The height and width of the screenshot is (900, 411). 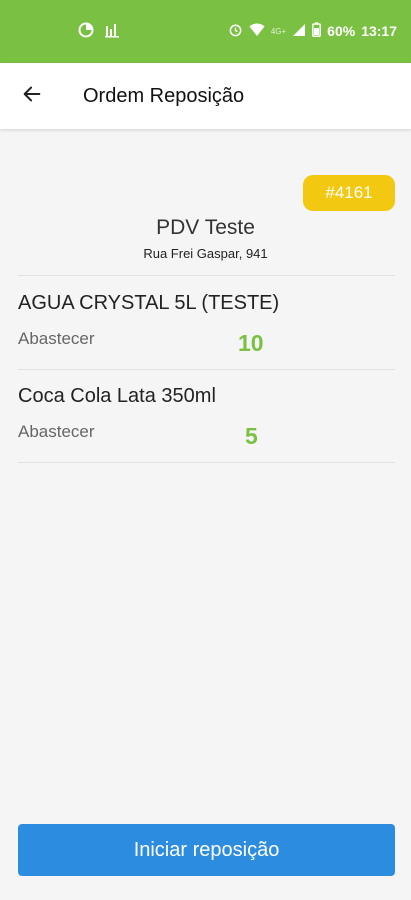 I want to click on data-saver-icon, so click(x=86, y=32).